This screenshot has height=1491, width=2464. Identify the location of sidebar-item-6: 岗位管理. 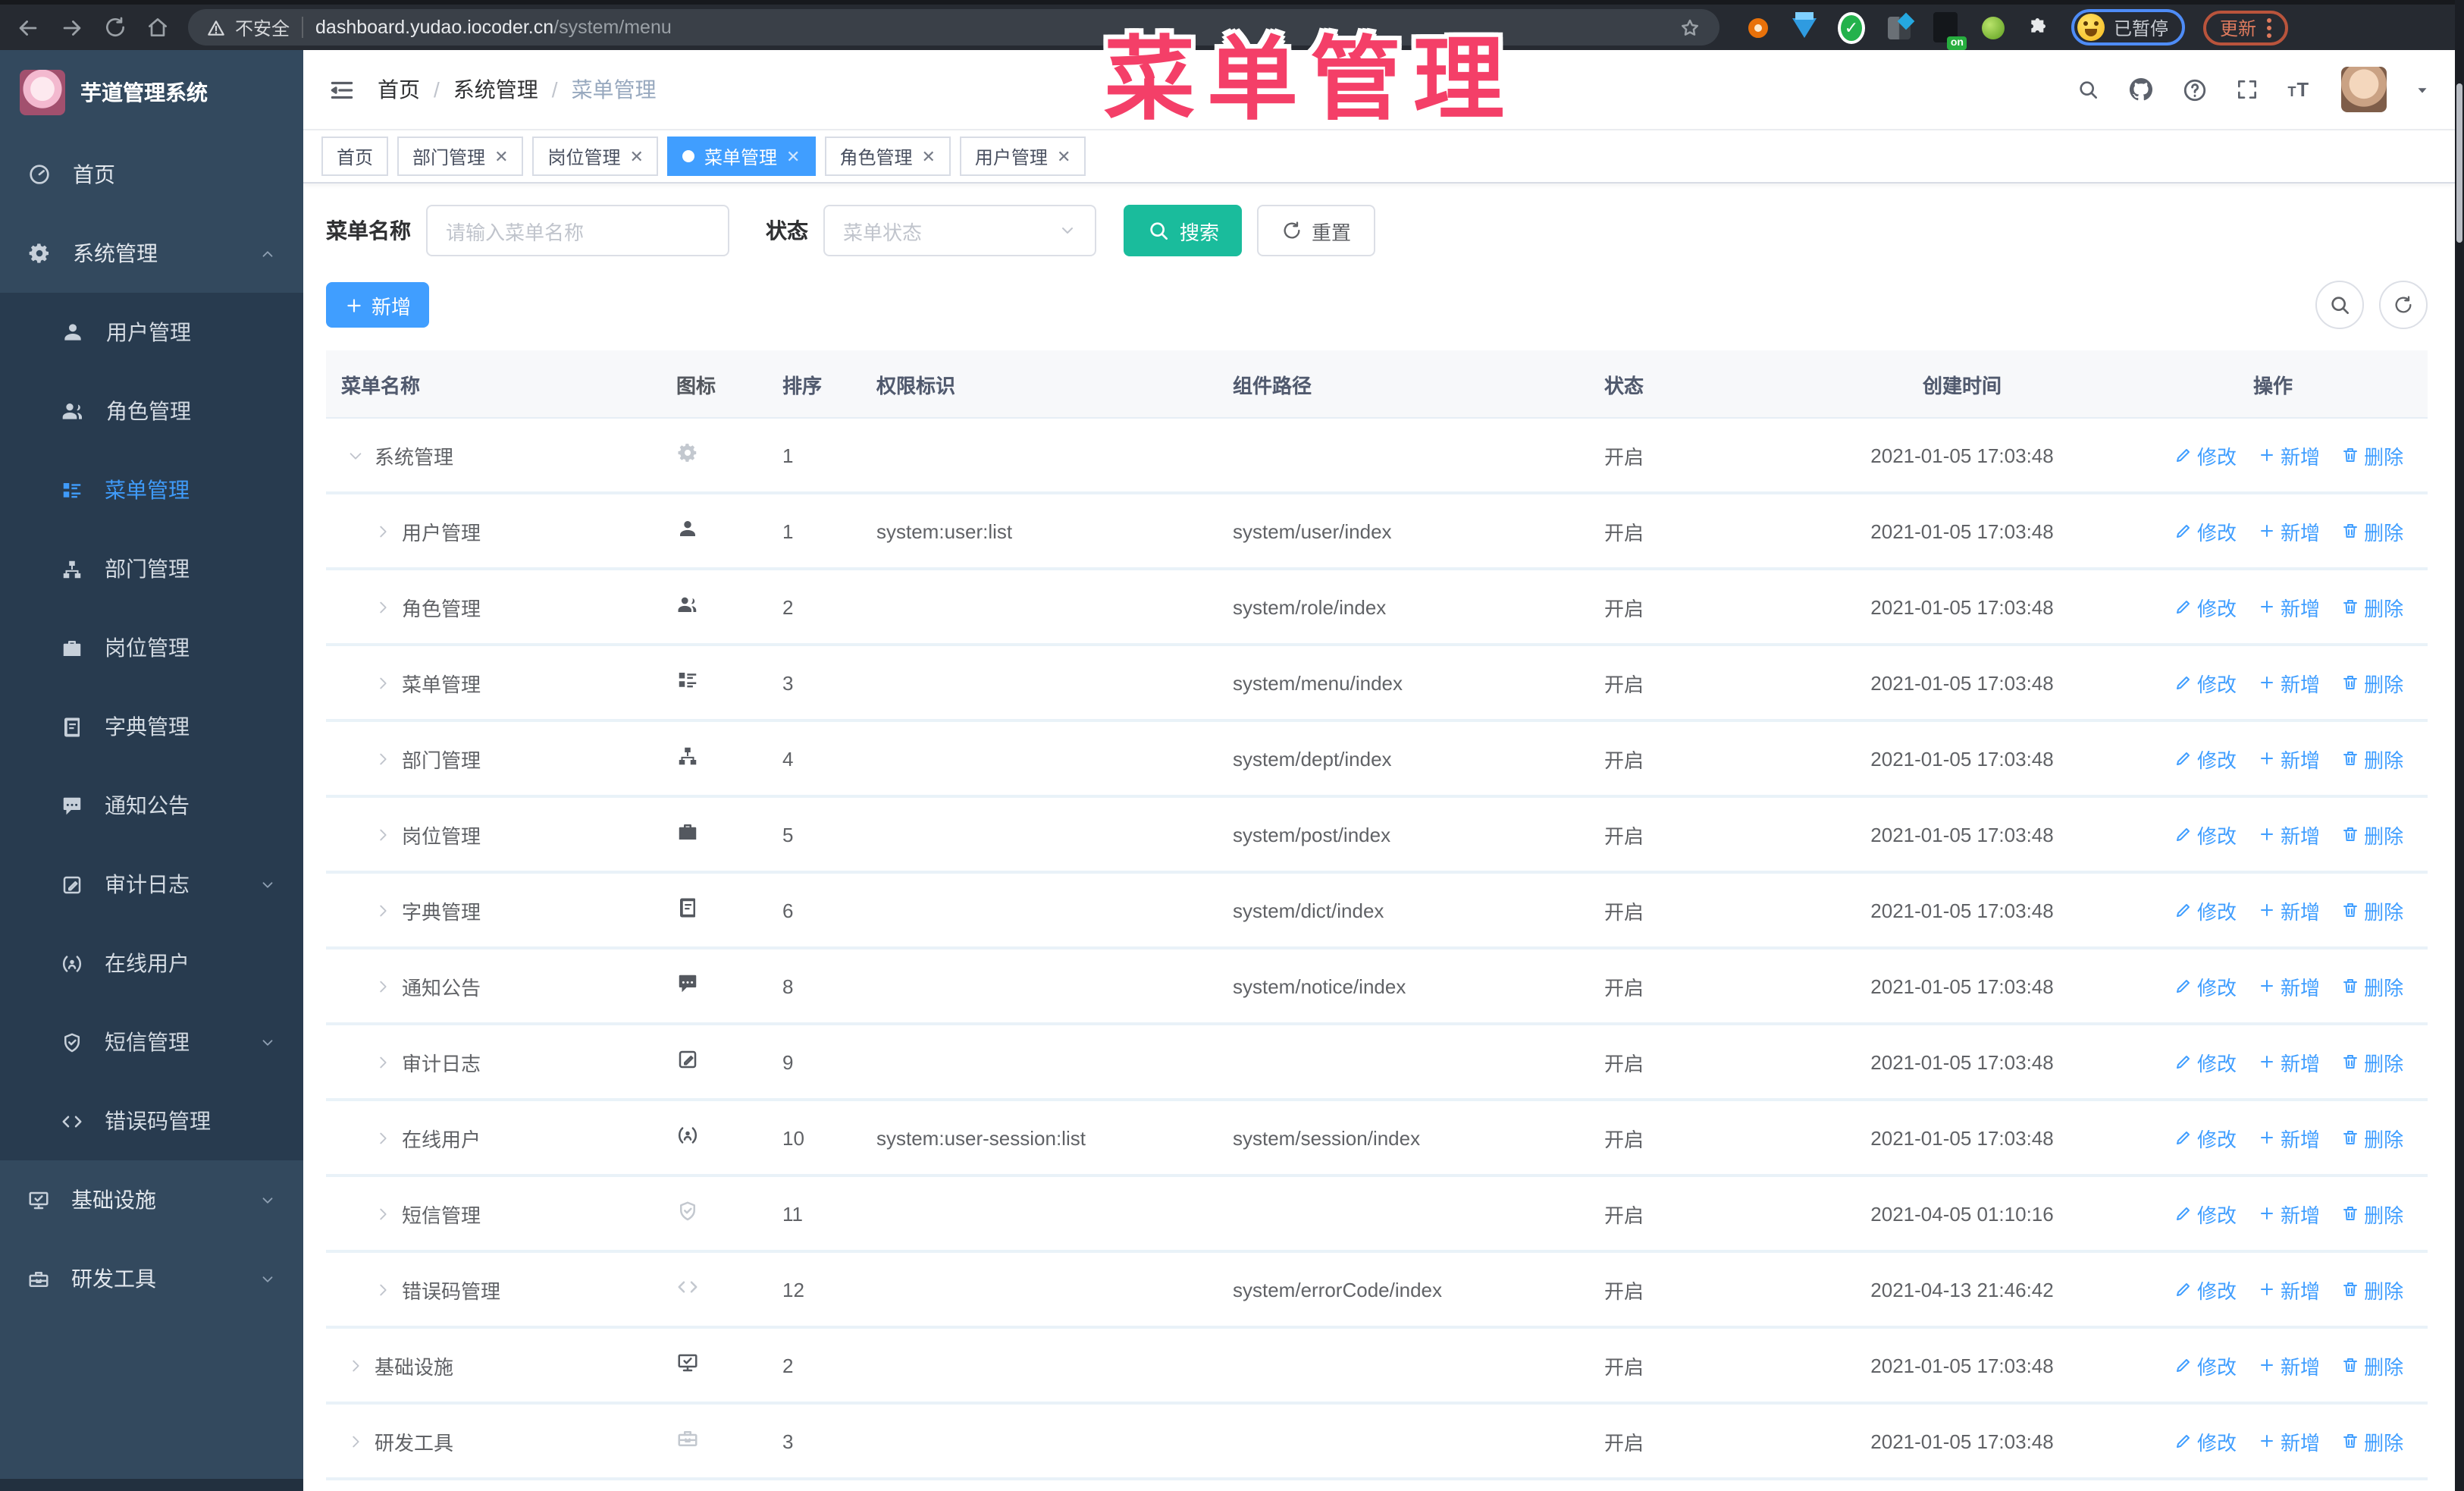
(151, 647).